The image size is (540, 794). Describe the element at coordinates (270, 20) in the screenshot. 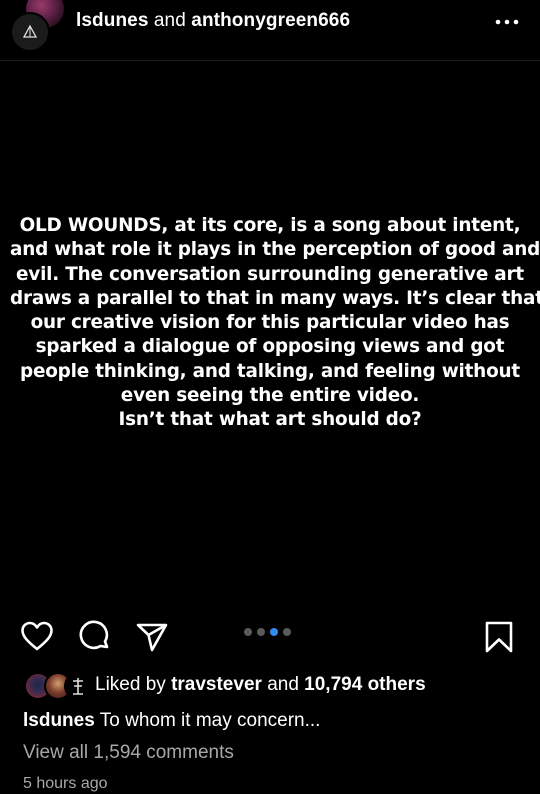

I see `author-2-link: anthonygreen666` at that location.